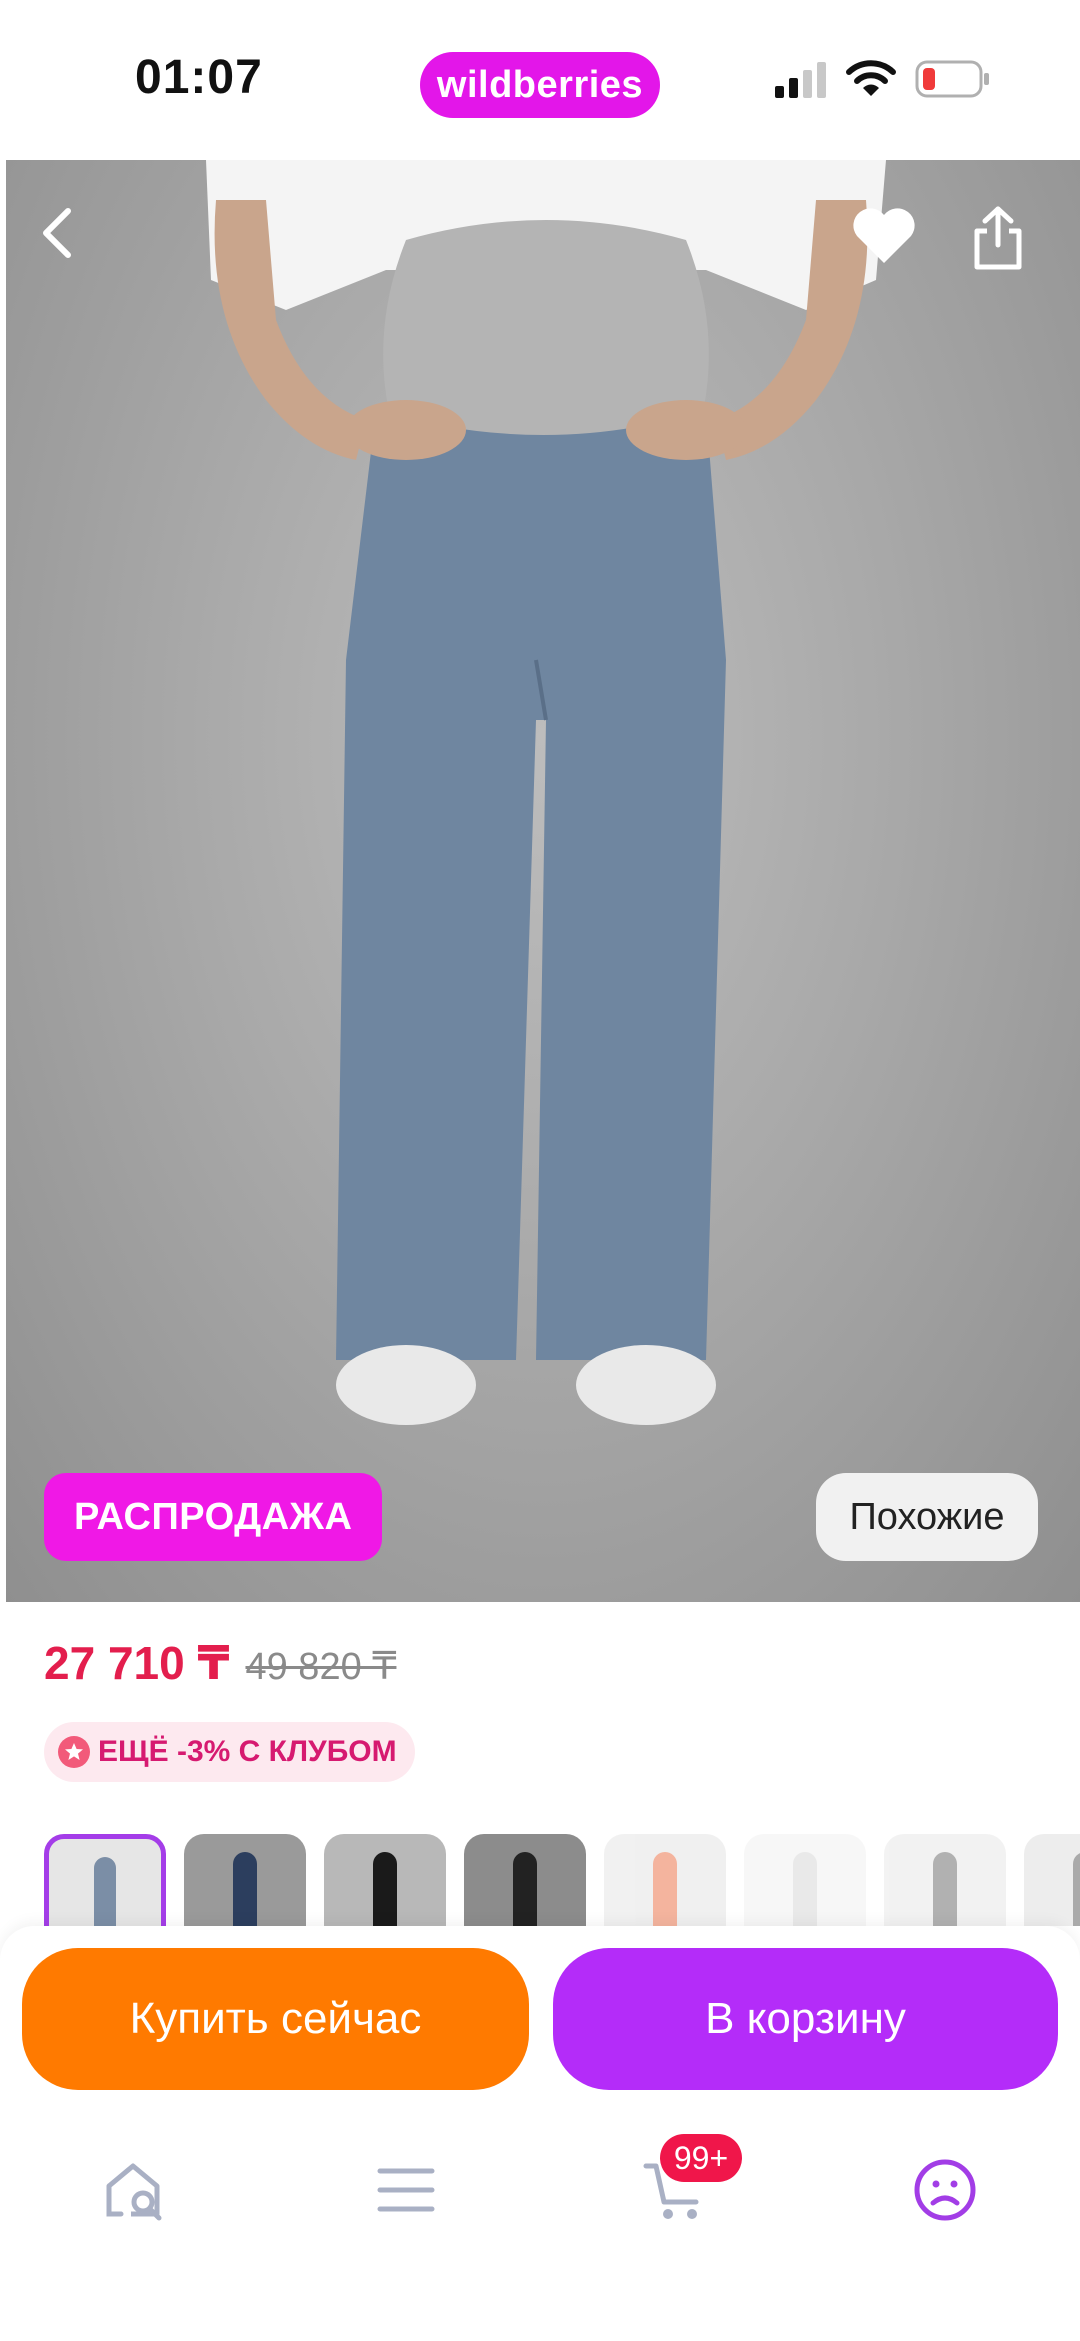 This screenshot has height=2341, width=1080. Describe the element at coordinates (998, 238) in the screenshot. I see `share-icon` at that location.